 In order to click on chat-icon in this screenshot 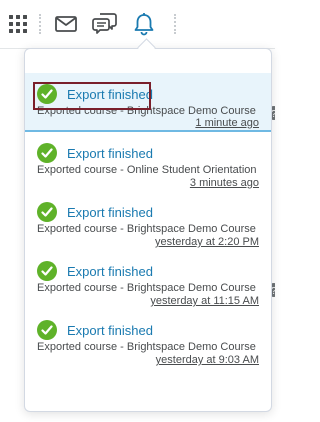, I will do `click(105, 24)`.